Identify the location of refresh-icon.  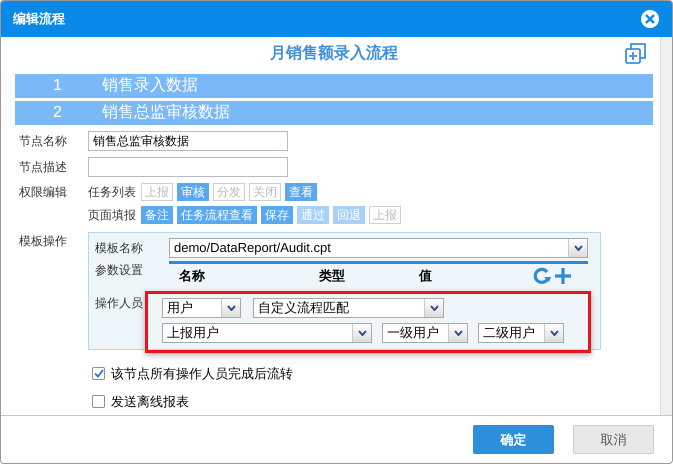
(542, 275).